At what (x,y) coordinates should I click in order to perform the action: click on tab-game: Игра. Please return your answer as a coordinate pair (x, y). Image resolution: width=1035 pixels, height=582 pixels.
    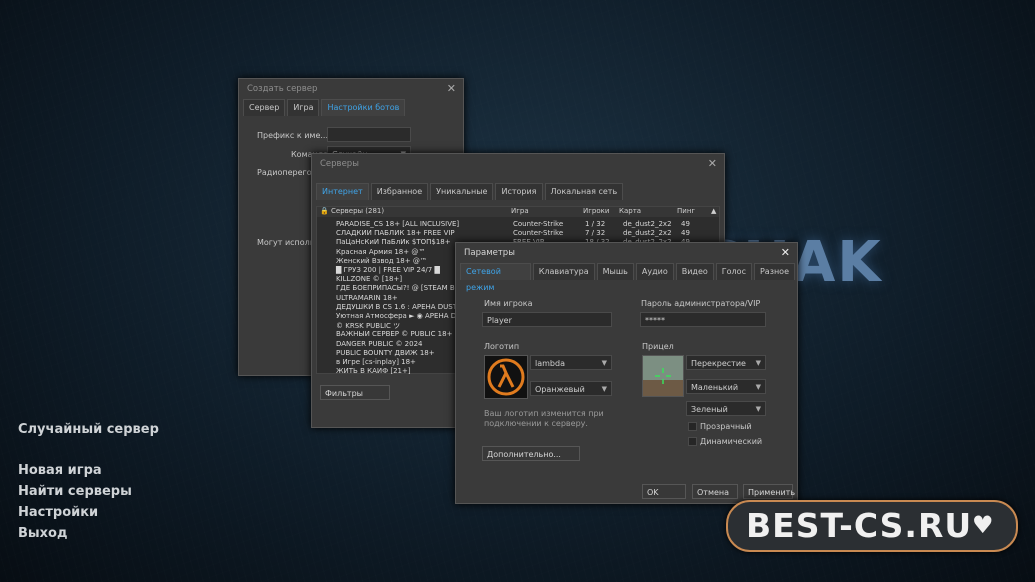
    Looking at the image, I should click on (303, 107).